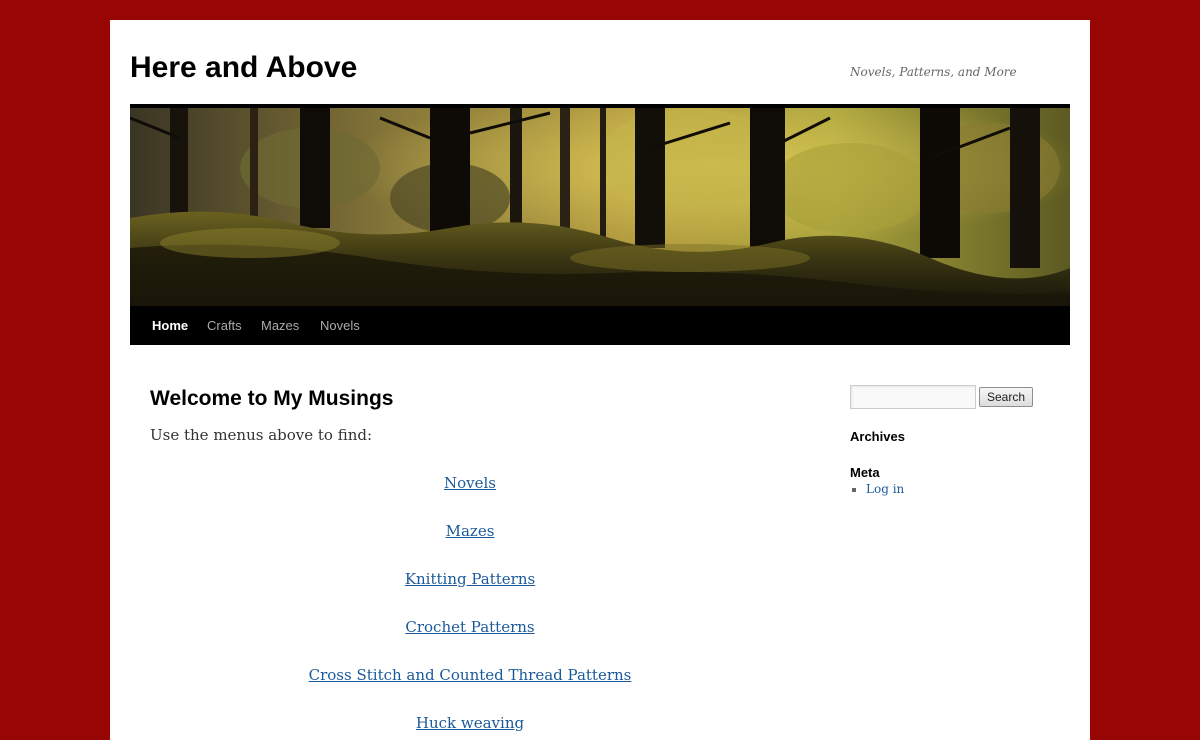 The height and width of the screenshot is (740, 1200). Describe the element at coordinates (272, 398) in the screenshot. I see `post-title: Welcome to My Musings` at that location.